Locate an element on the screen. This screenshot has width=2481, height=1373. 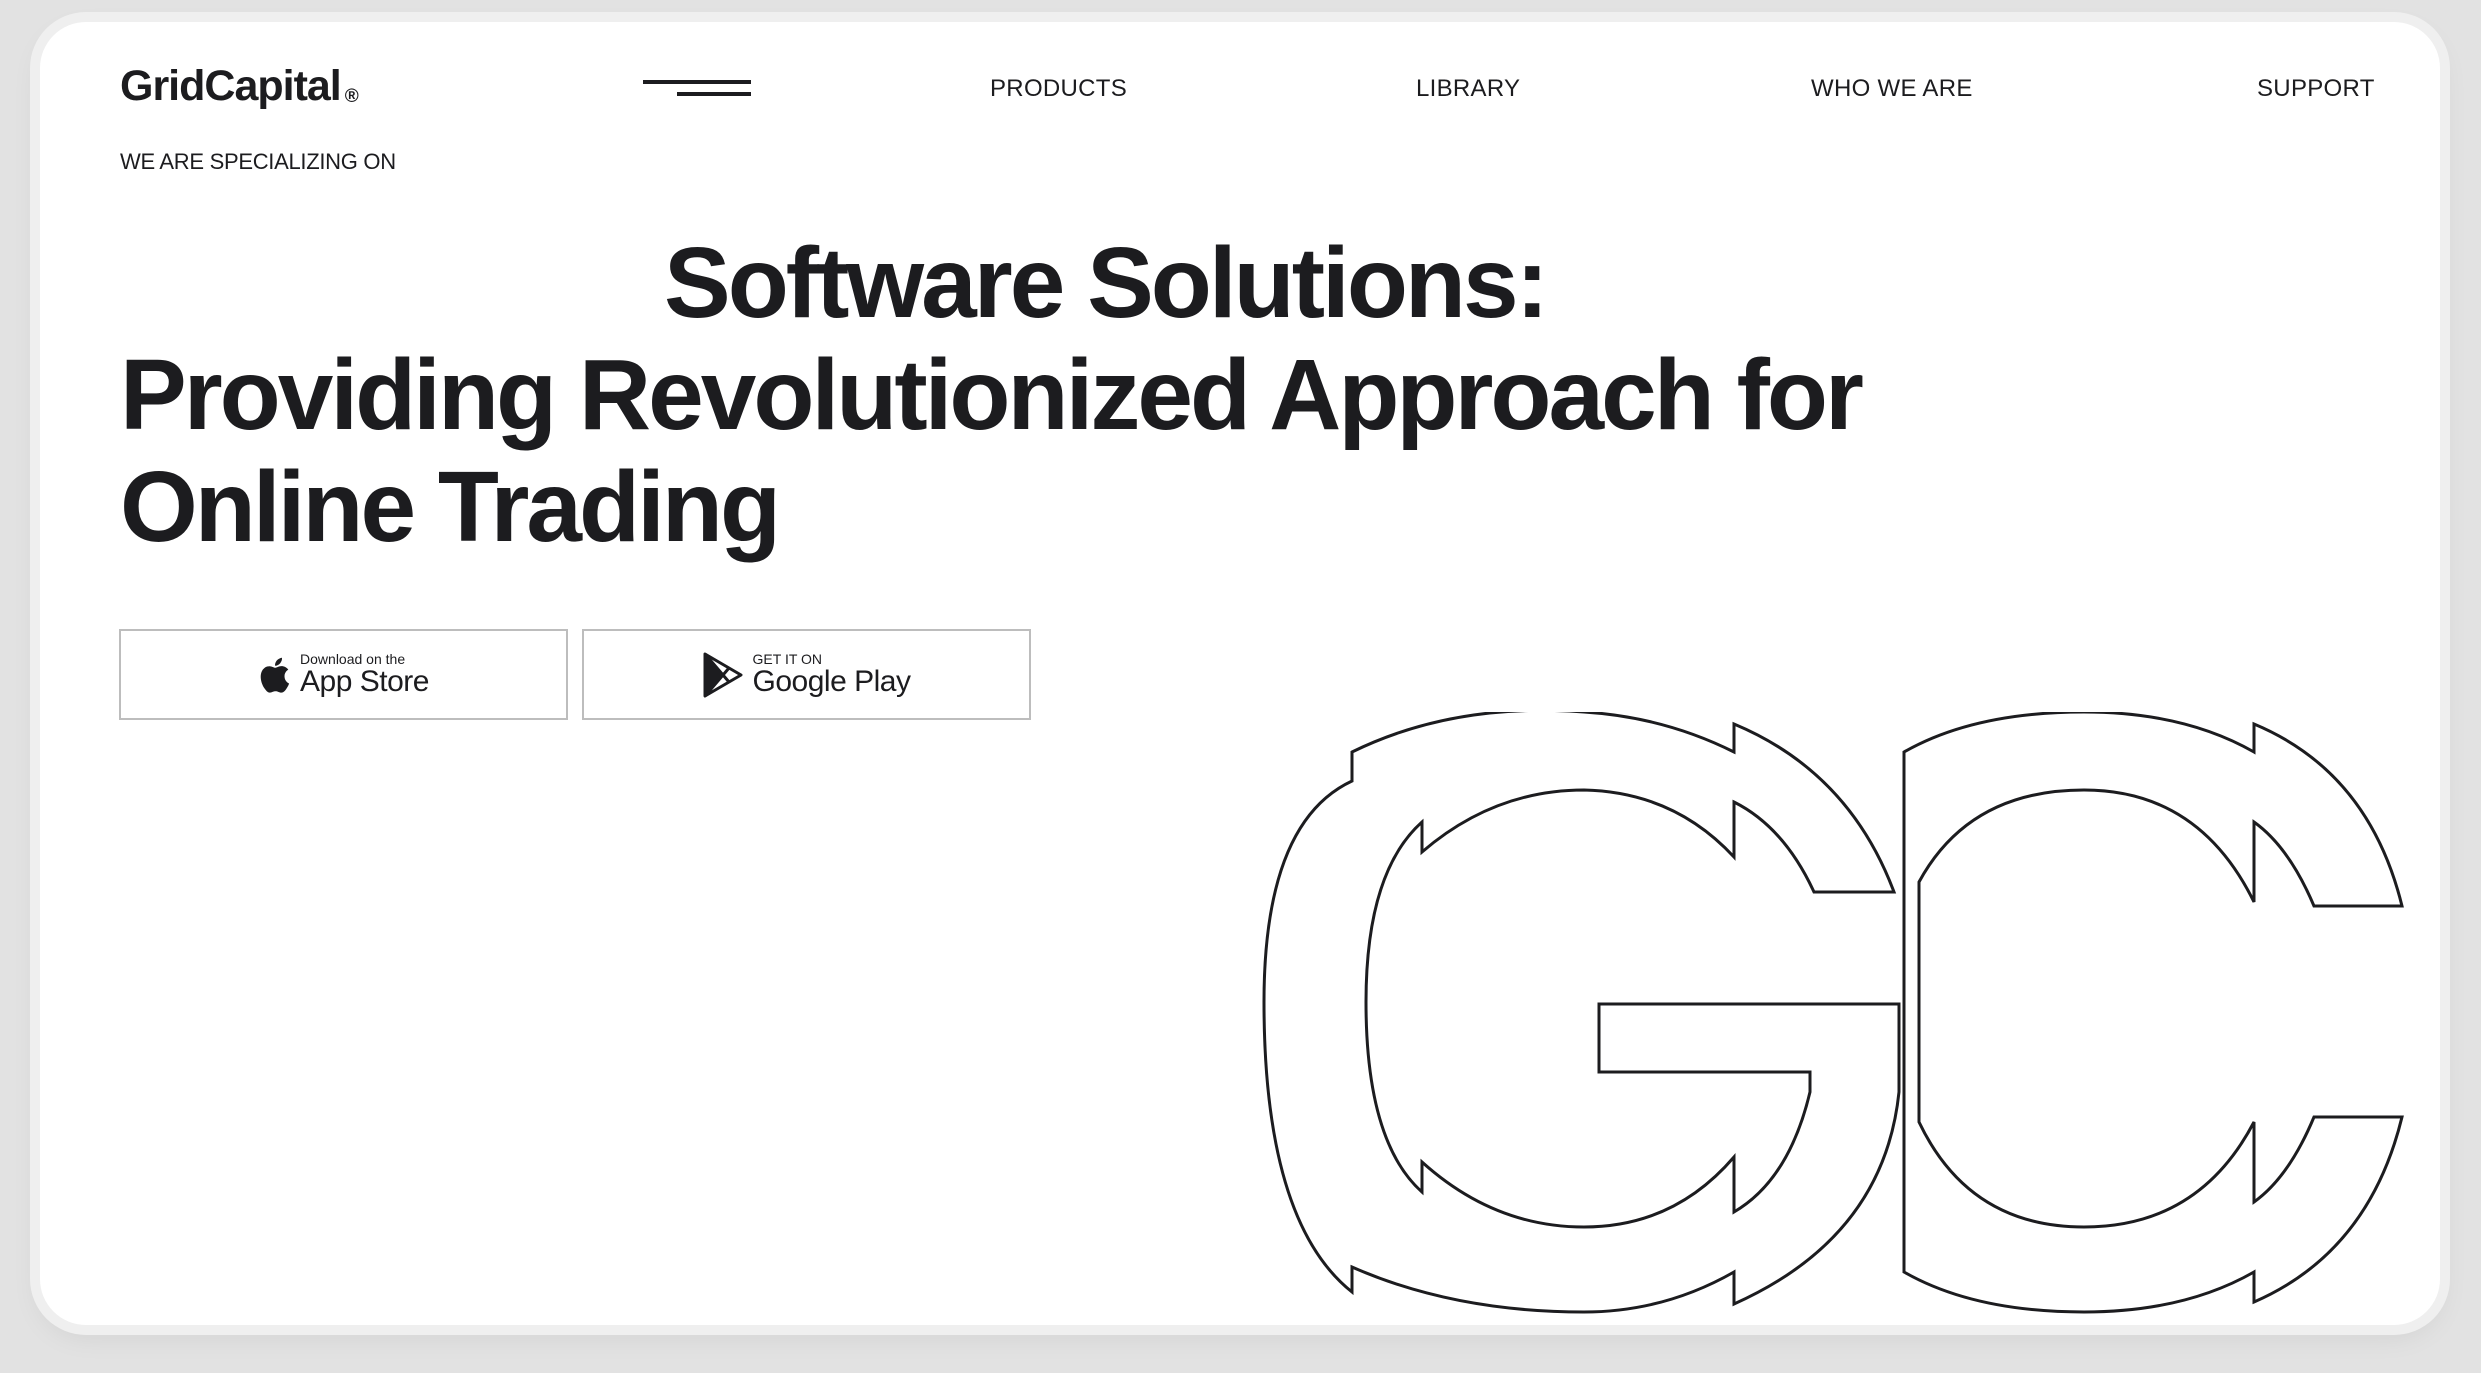
menu-line-top is located at coordinates (697, 82).